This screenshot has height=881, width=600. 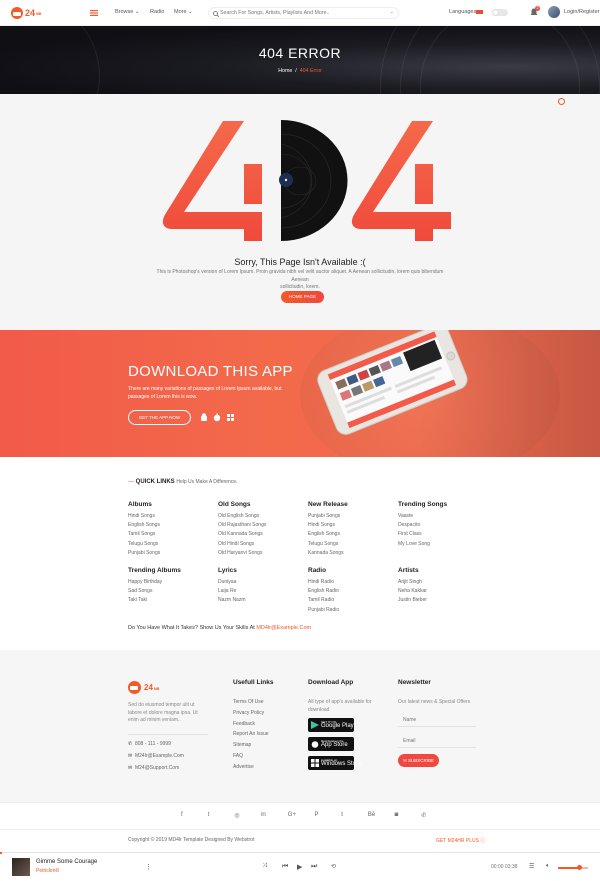 What do you see at coordinates (148, 867) in the screenshot?
I see `more-options-icon: ⋮` at bounding box center [148, 867].